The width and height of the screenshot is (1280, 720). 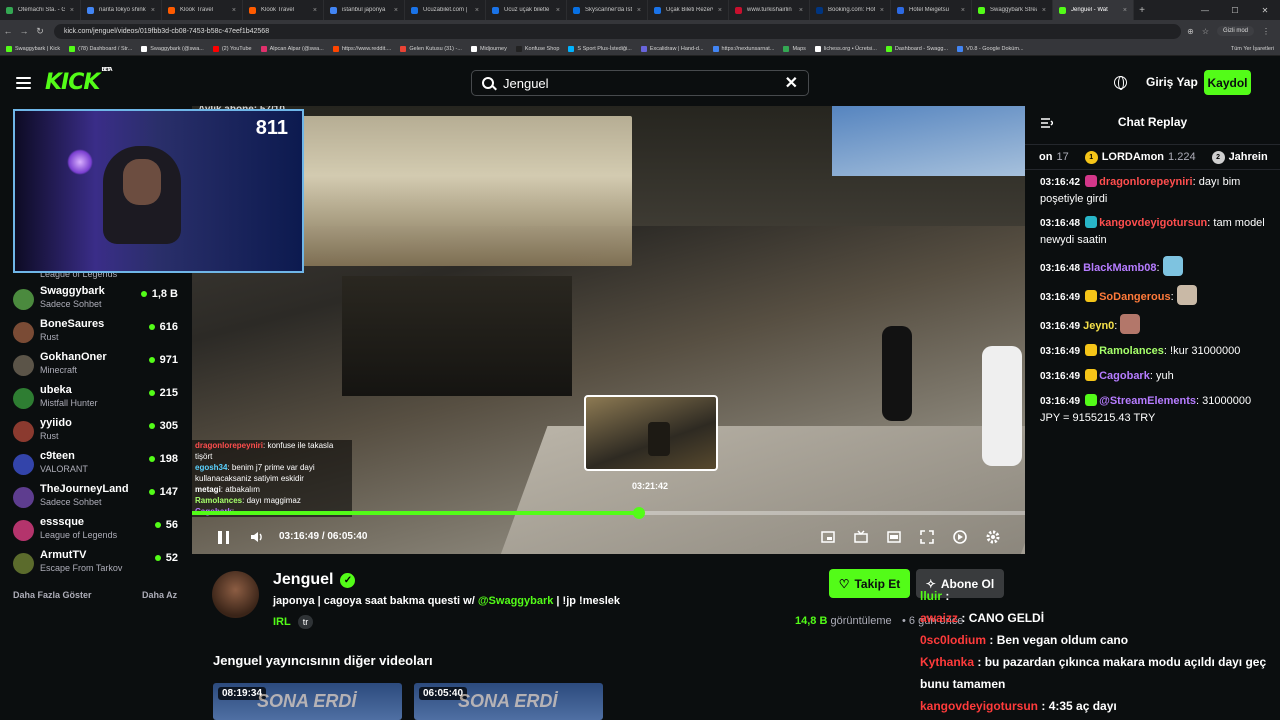 I want to click on bookmark-star-icon: ☆, so click(x=1205, y=31).